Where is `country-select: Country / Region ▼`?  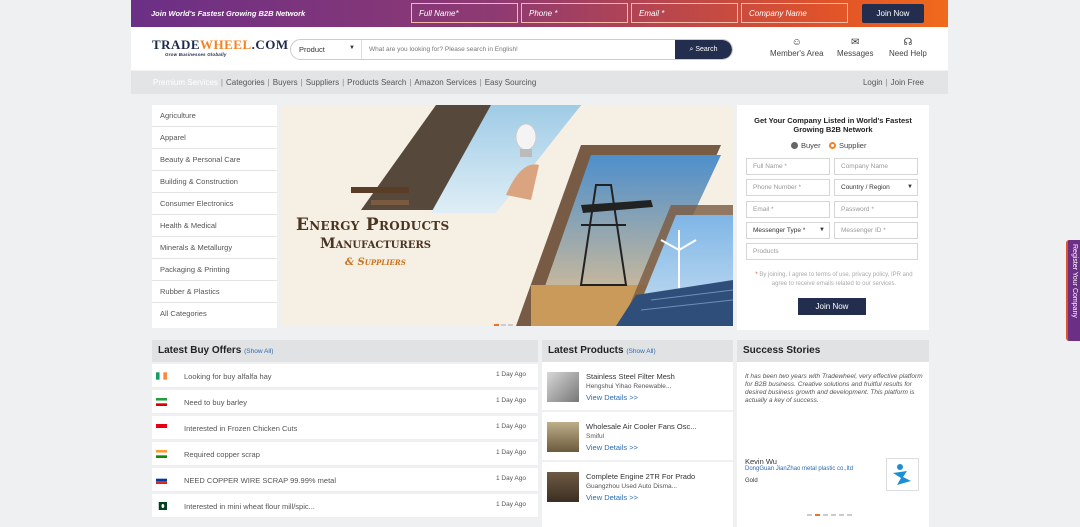 country-select: Country / Region ▼ is located at coordinates (876, 187).